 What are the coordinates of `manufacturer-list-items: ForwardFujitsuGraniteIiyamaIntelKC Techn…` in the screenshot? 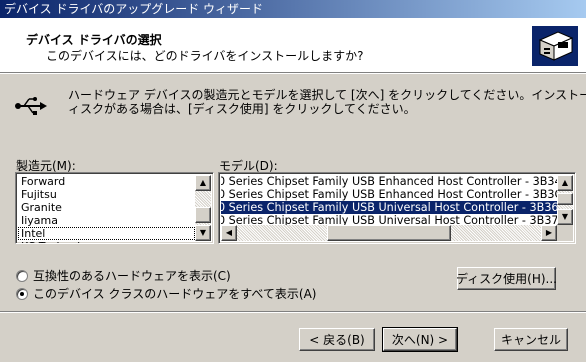 It's located at (106, 209).